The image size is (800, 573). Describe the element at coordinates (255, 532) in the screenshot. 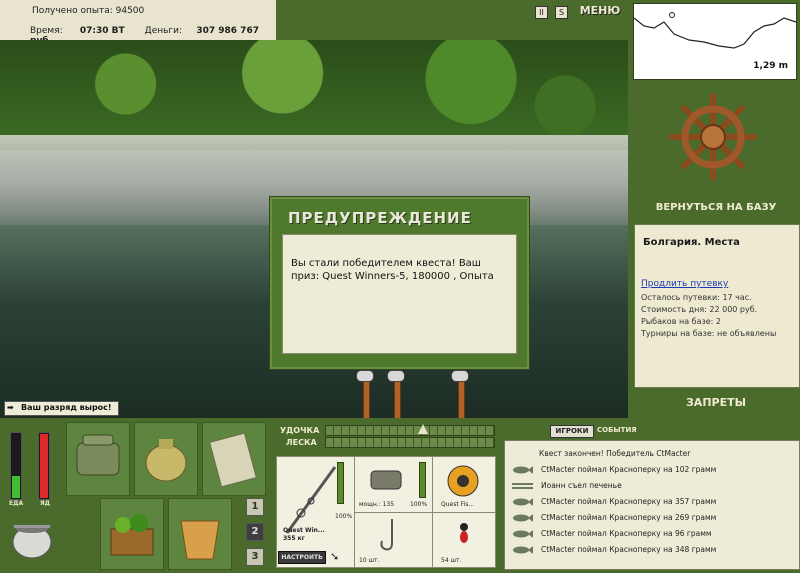

I see `slot-tab-2: 2` at that location.